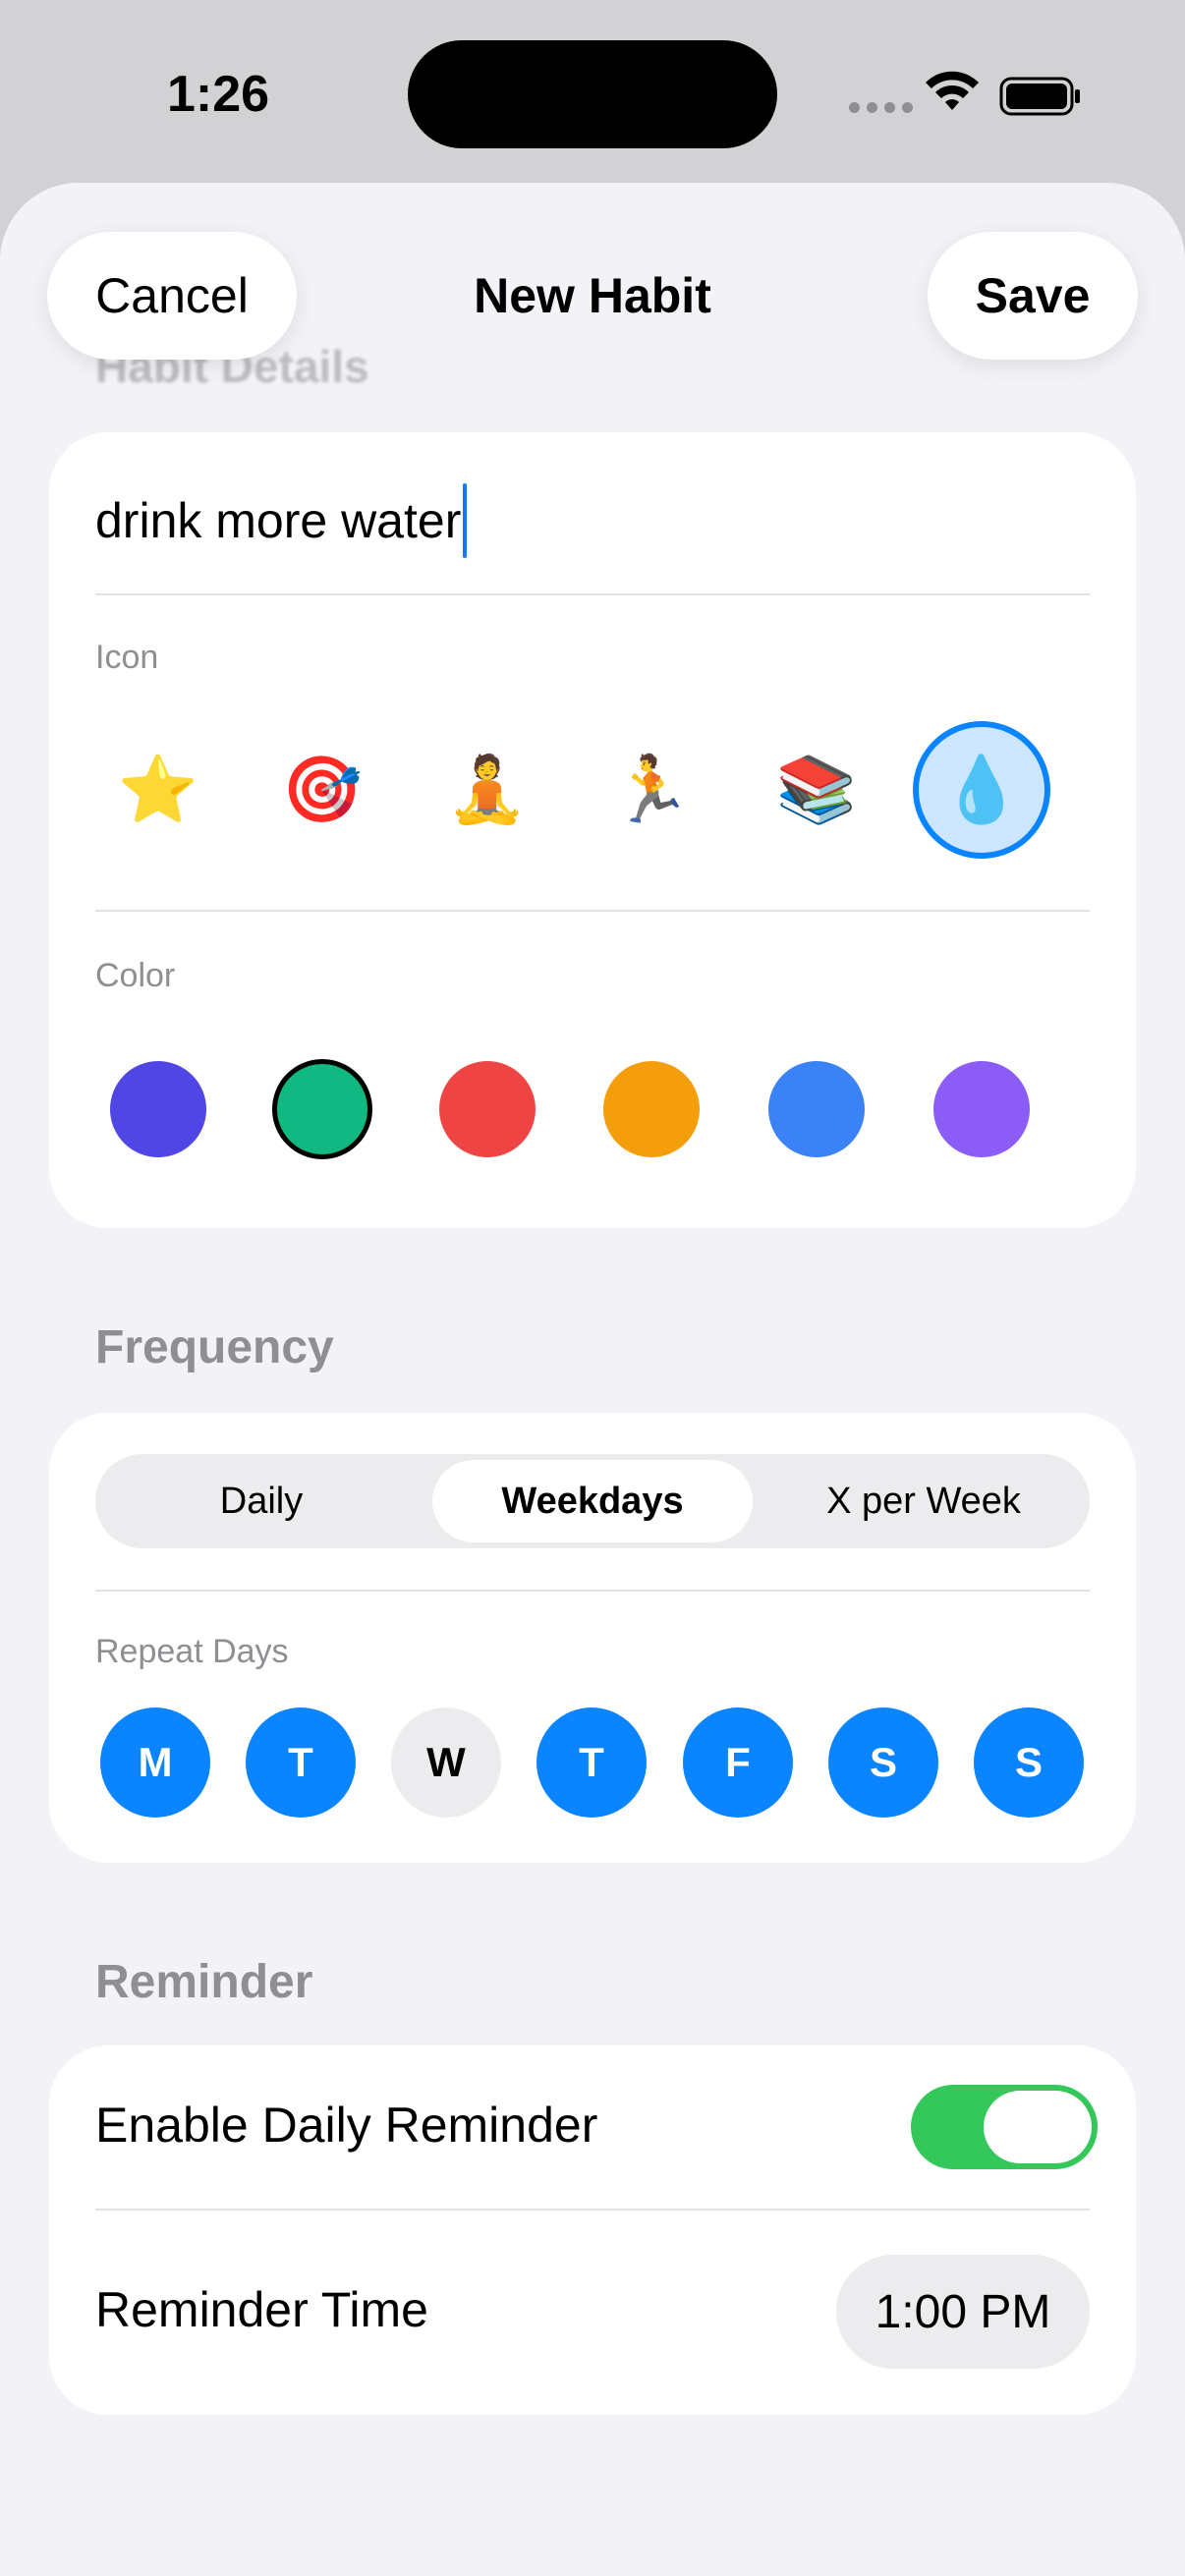  What do you see at coordinates (155, 1763) in the screenshot?
I see `repeat-day-toggle: M` at bounding box center [155, 1763].